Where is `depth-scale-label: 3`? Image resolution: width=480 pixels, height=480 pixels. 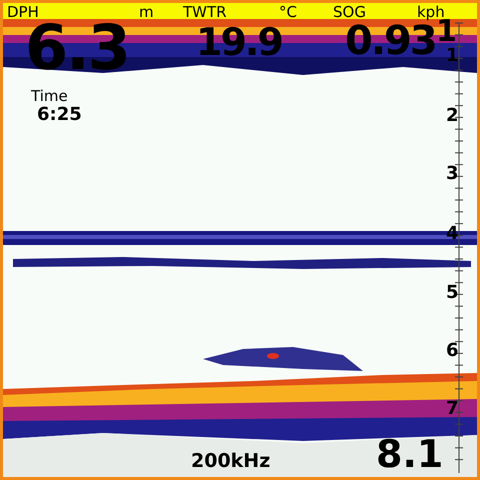 depth-scale-label: 3 is located at coordinates (452, 174).